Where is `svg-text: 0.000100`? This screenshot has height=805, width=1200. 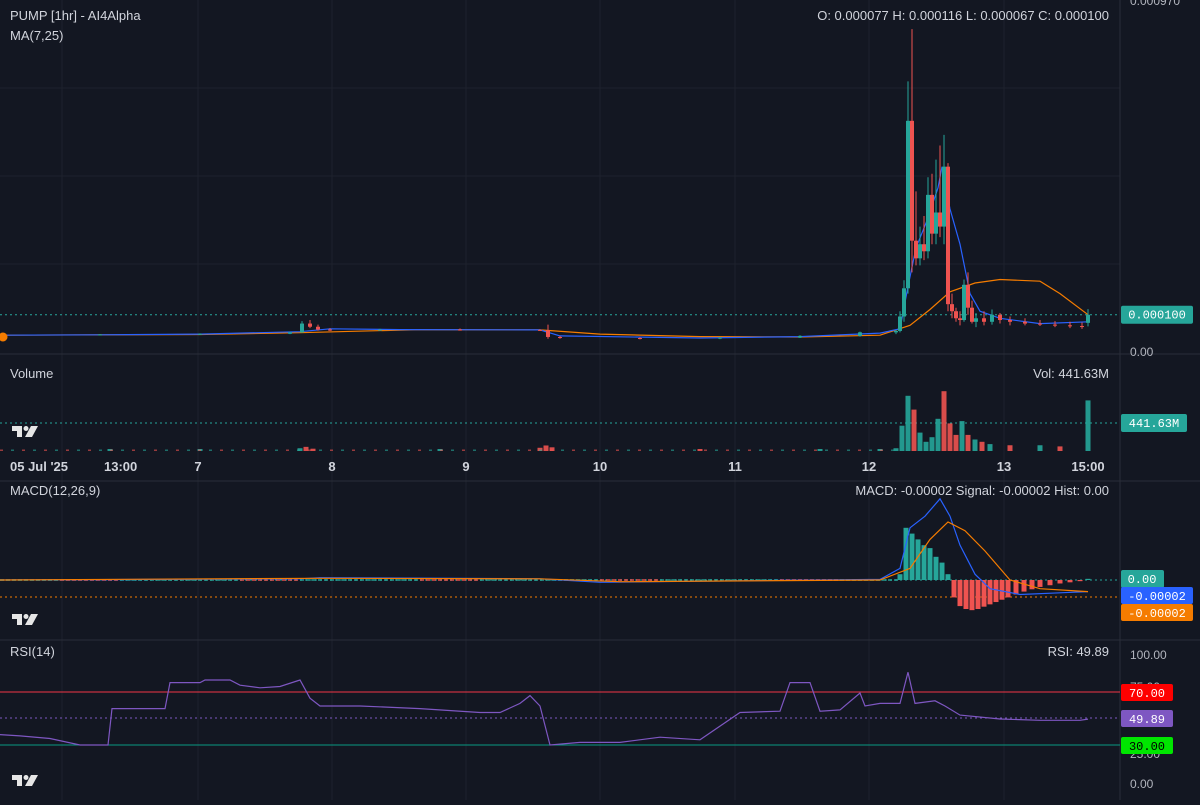
svg-text: 0.000100 is located at coordinates (1157, 316).